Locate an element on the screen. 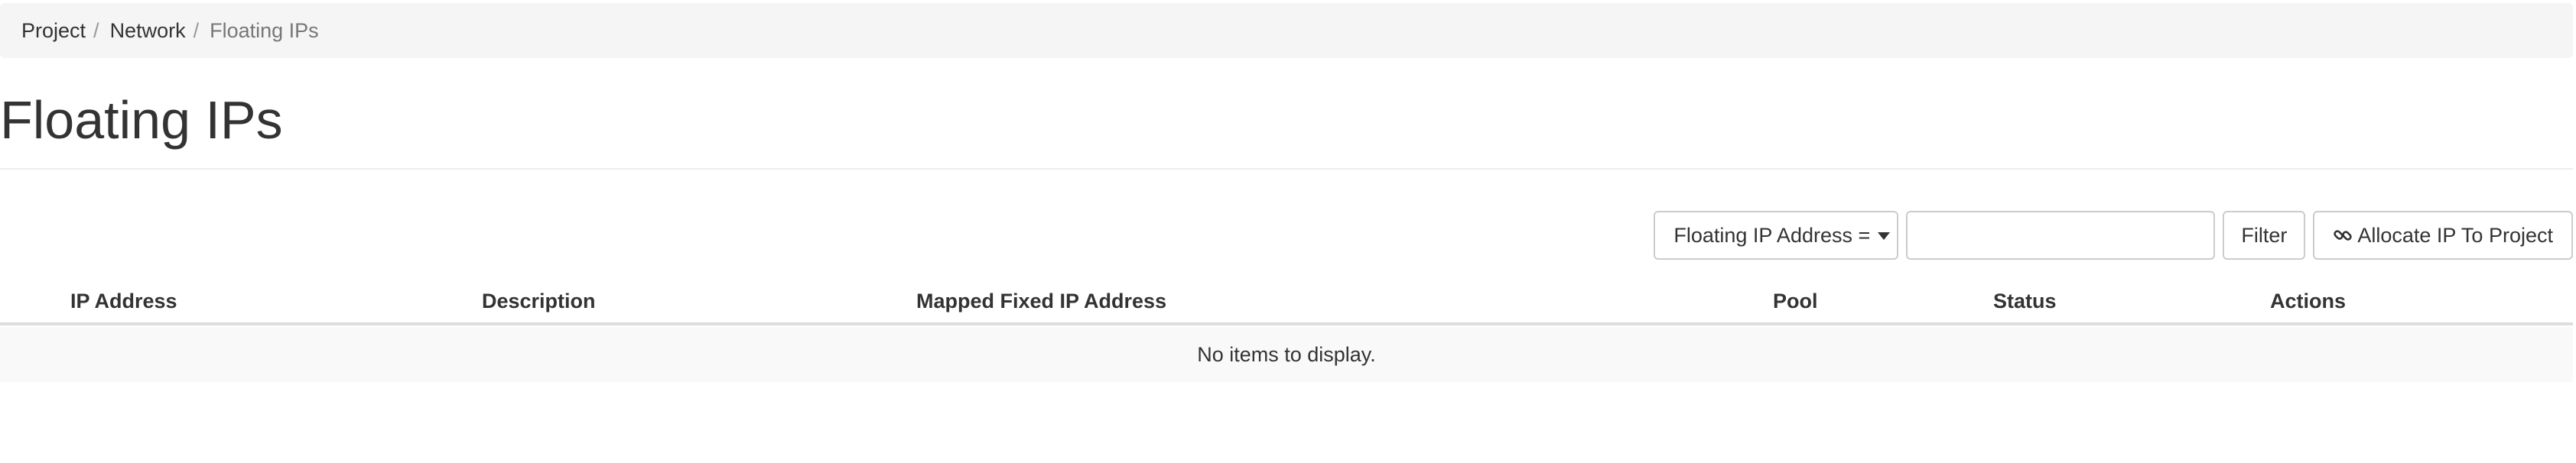  column-header-status: Status is located at coordinates (2025, 301).